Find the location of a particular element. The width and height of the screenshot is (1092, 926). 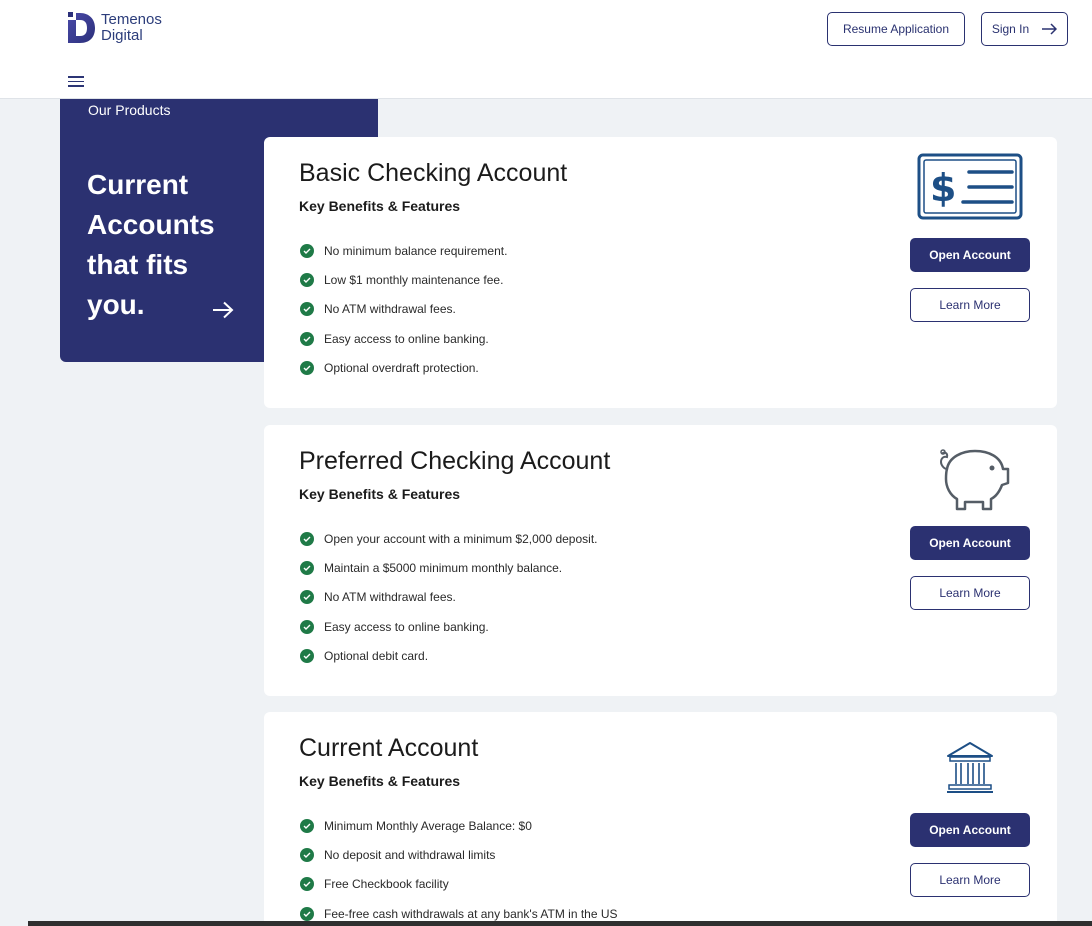

card-title: Basic Checking Account is located at coordinates (433, 173).